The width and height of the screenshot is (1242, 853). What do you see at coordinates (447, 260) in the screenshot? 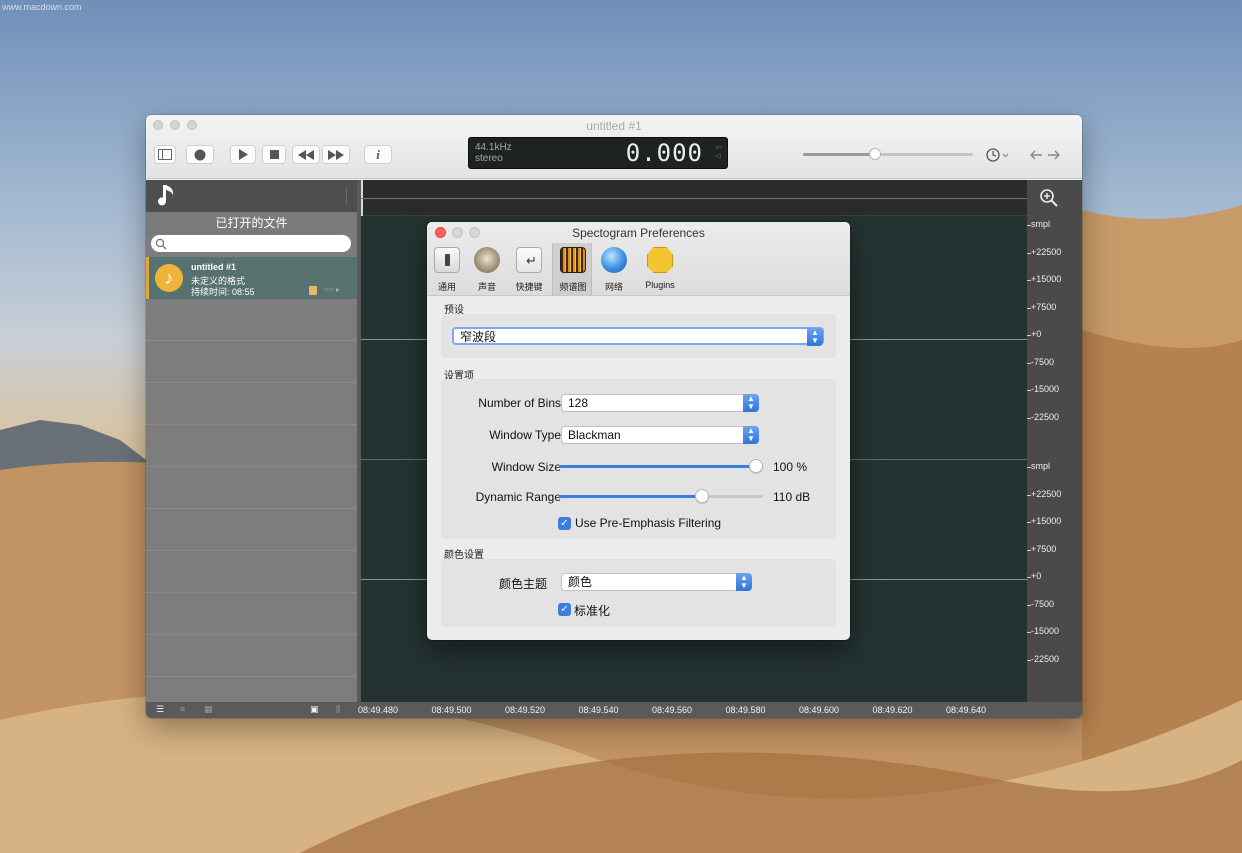
I see `switch-icon` at bounding box center [447, 260].